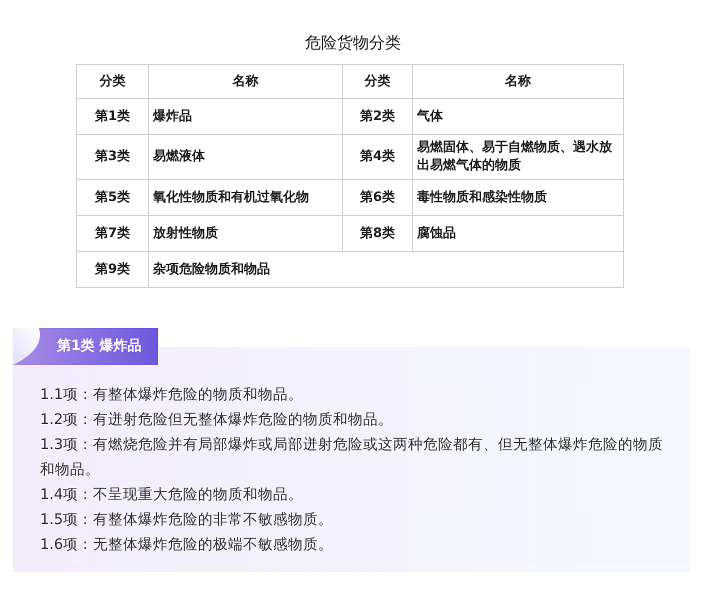 Image resolution: width=706 pixels, height=594 pixels. Describe the element at coordinates (518, 116) in the screenshot. I see `table-cell: 气体` at that location.